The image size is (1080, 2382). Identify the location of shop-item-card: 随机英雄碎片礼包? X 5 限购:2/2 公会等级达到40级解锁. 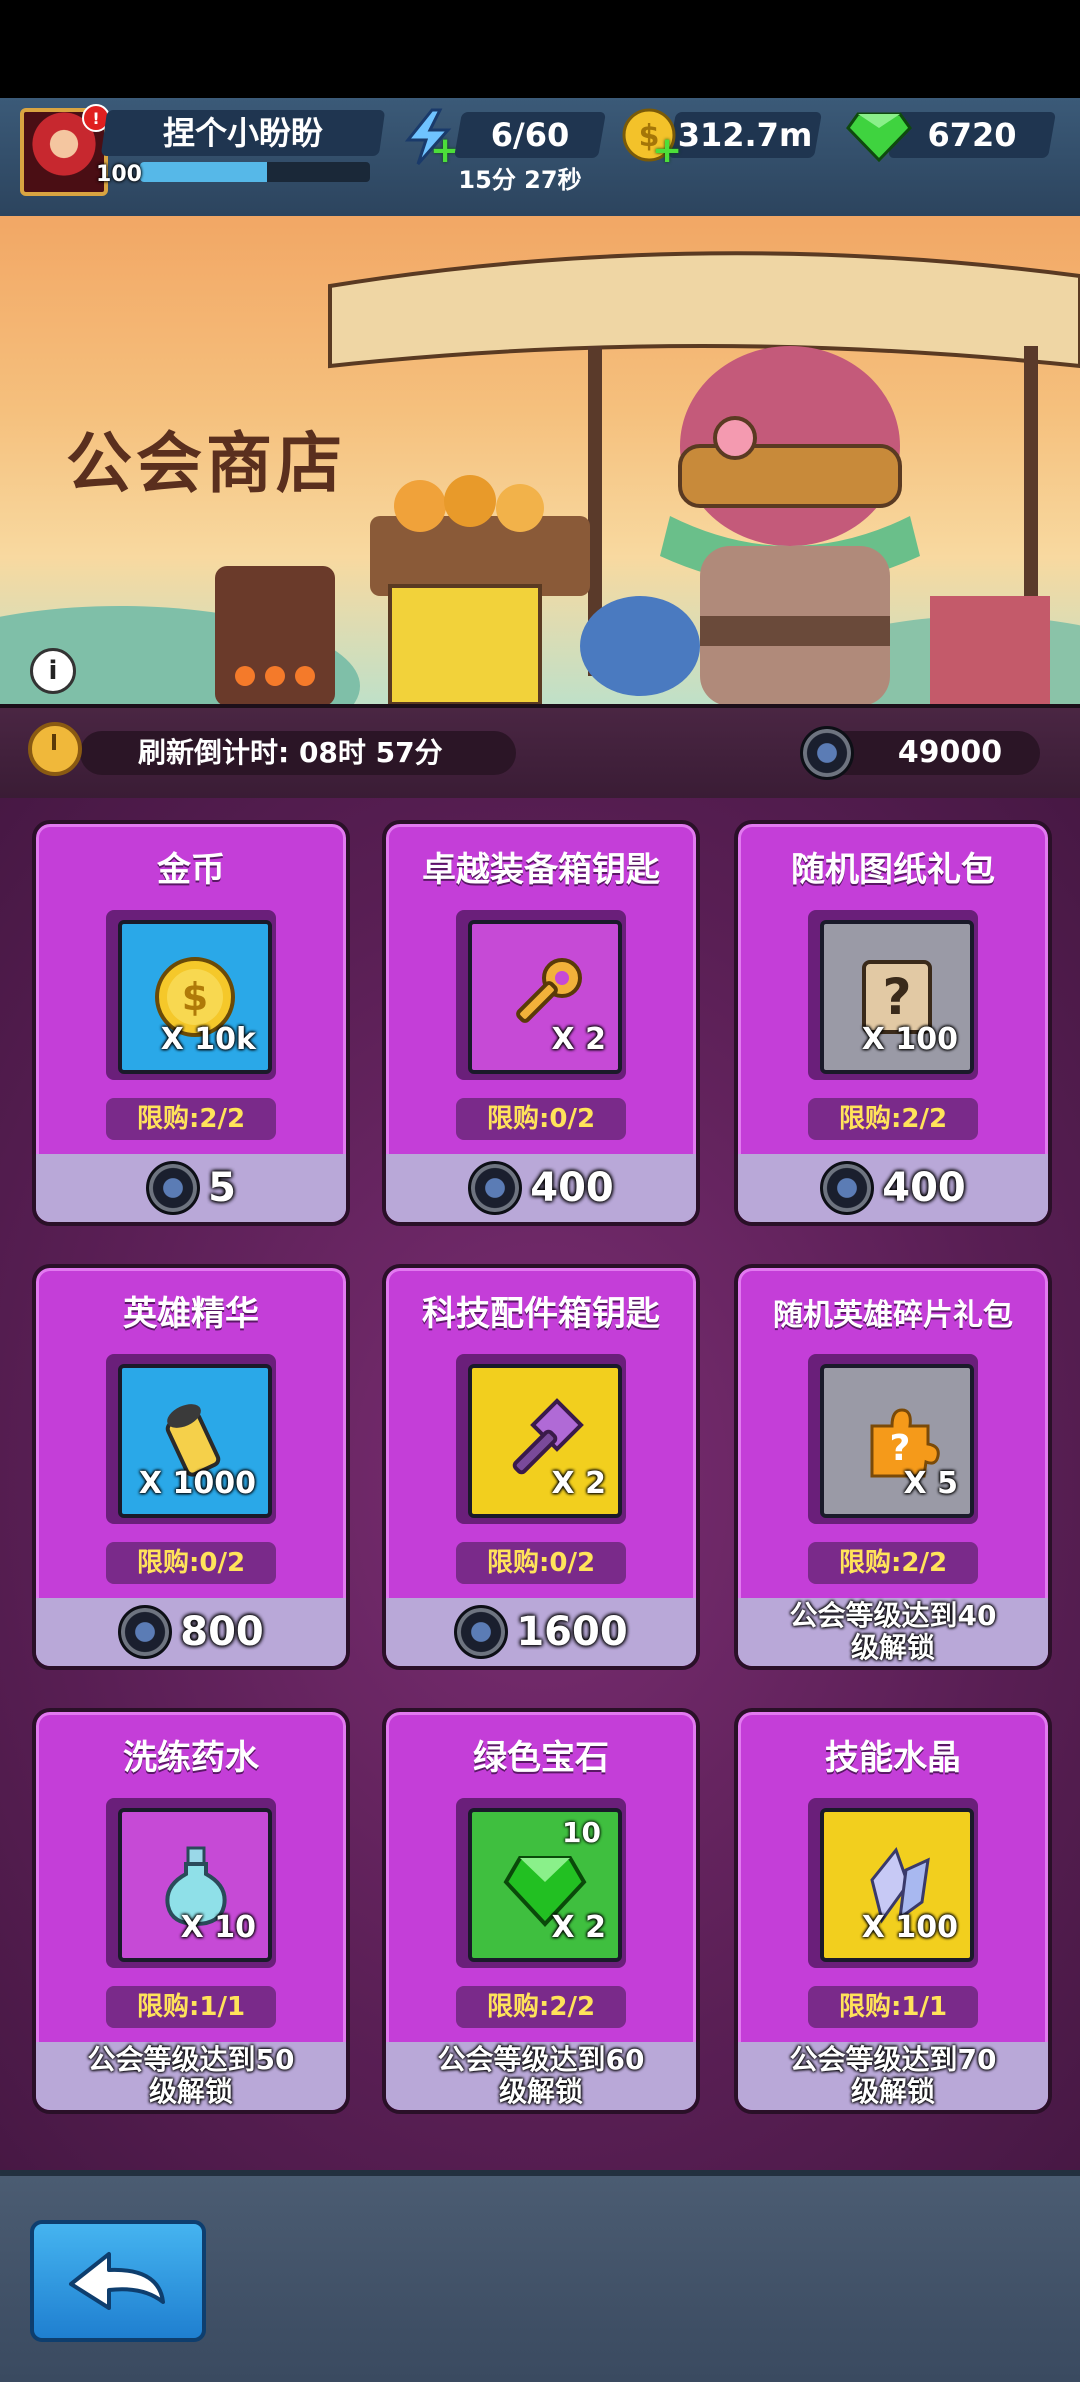
(893, 1467).